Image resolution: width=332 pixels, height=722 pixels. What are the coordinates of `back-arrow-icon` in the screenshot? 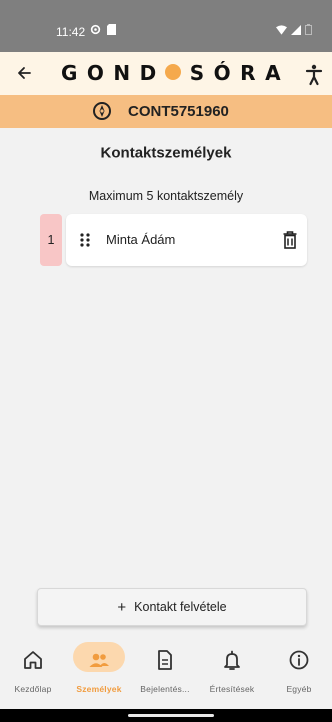 It's located at (24, 73).